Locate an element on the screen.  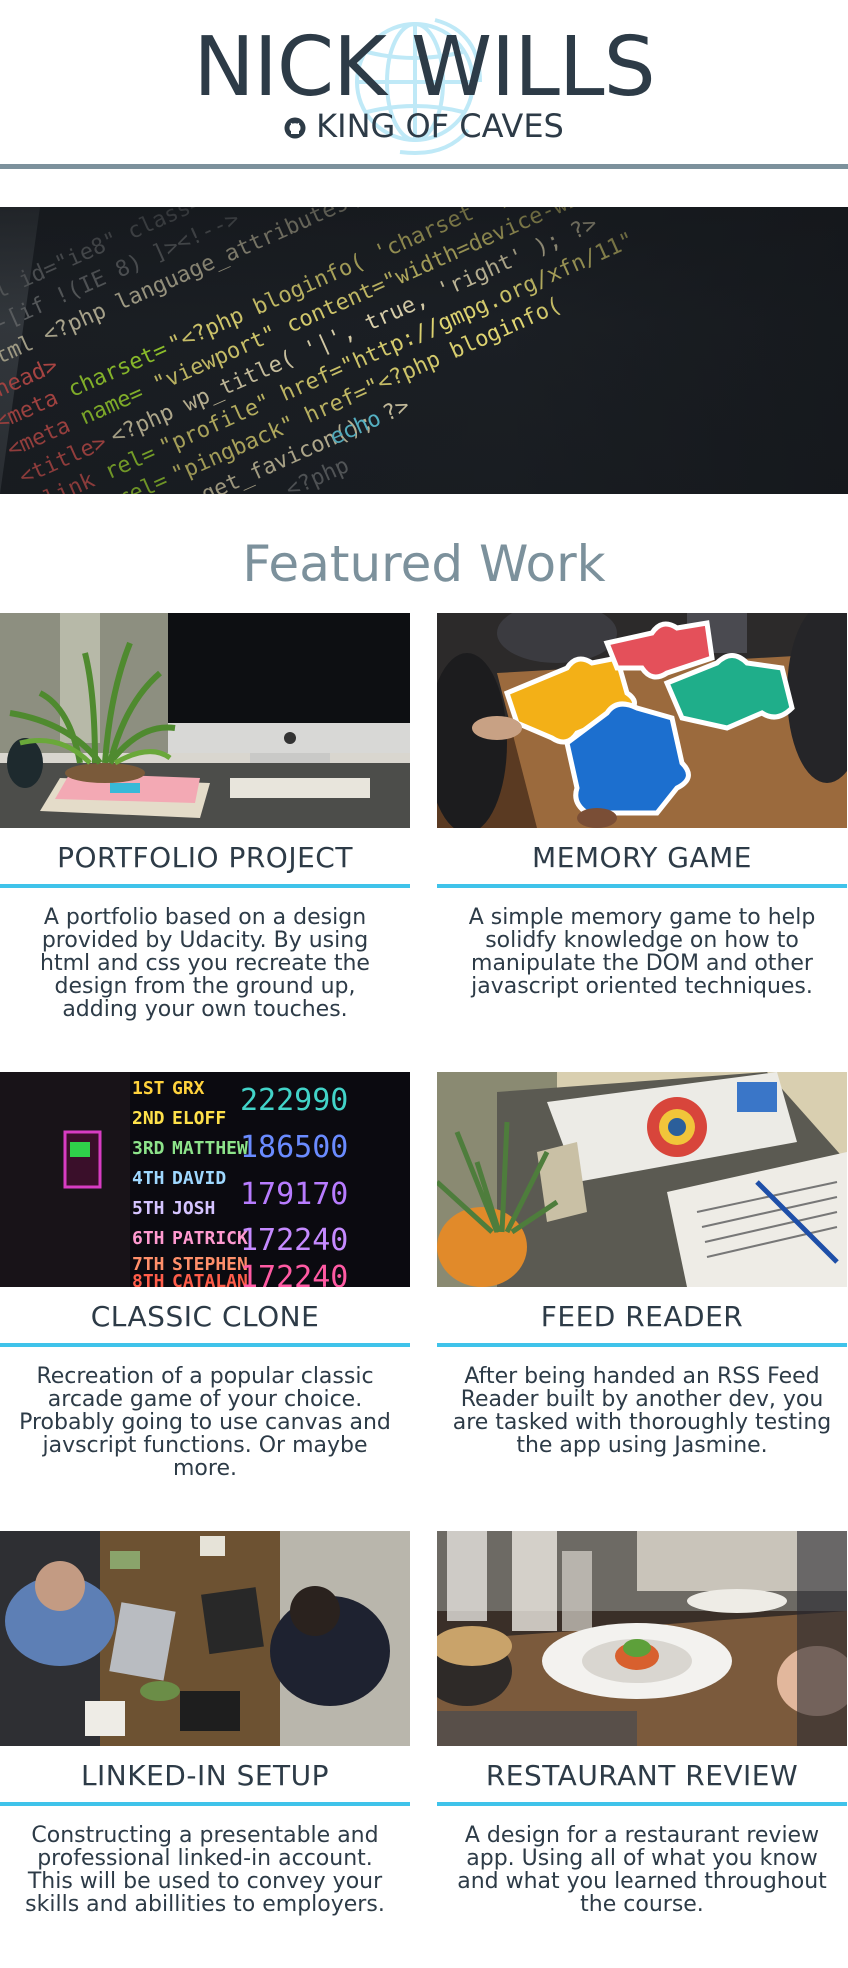
svg-text: 4TH is located at coordinates (148, 1178).